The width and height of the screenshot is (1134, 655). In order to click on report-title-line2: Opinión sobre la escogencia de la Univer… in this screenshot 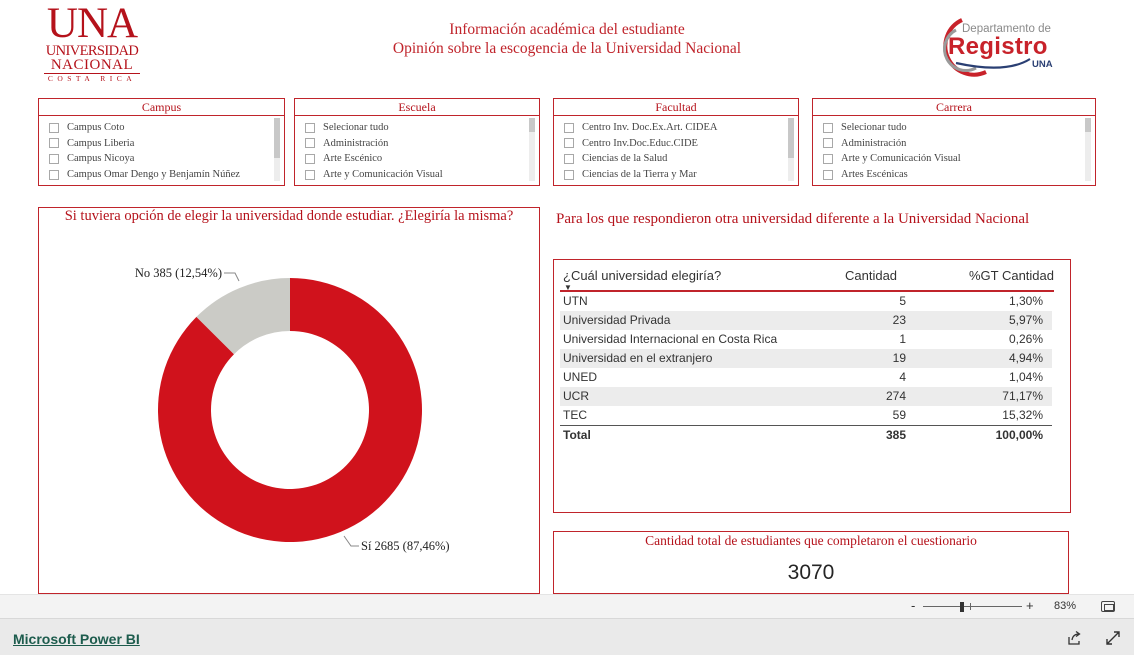, I will do `click(567, 48)`.